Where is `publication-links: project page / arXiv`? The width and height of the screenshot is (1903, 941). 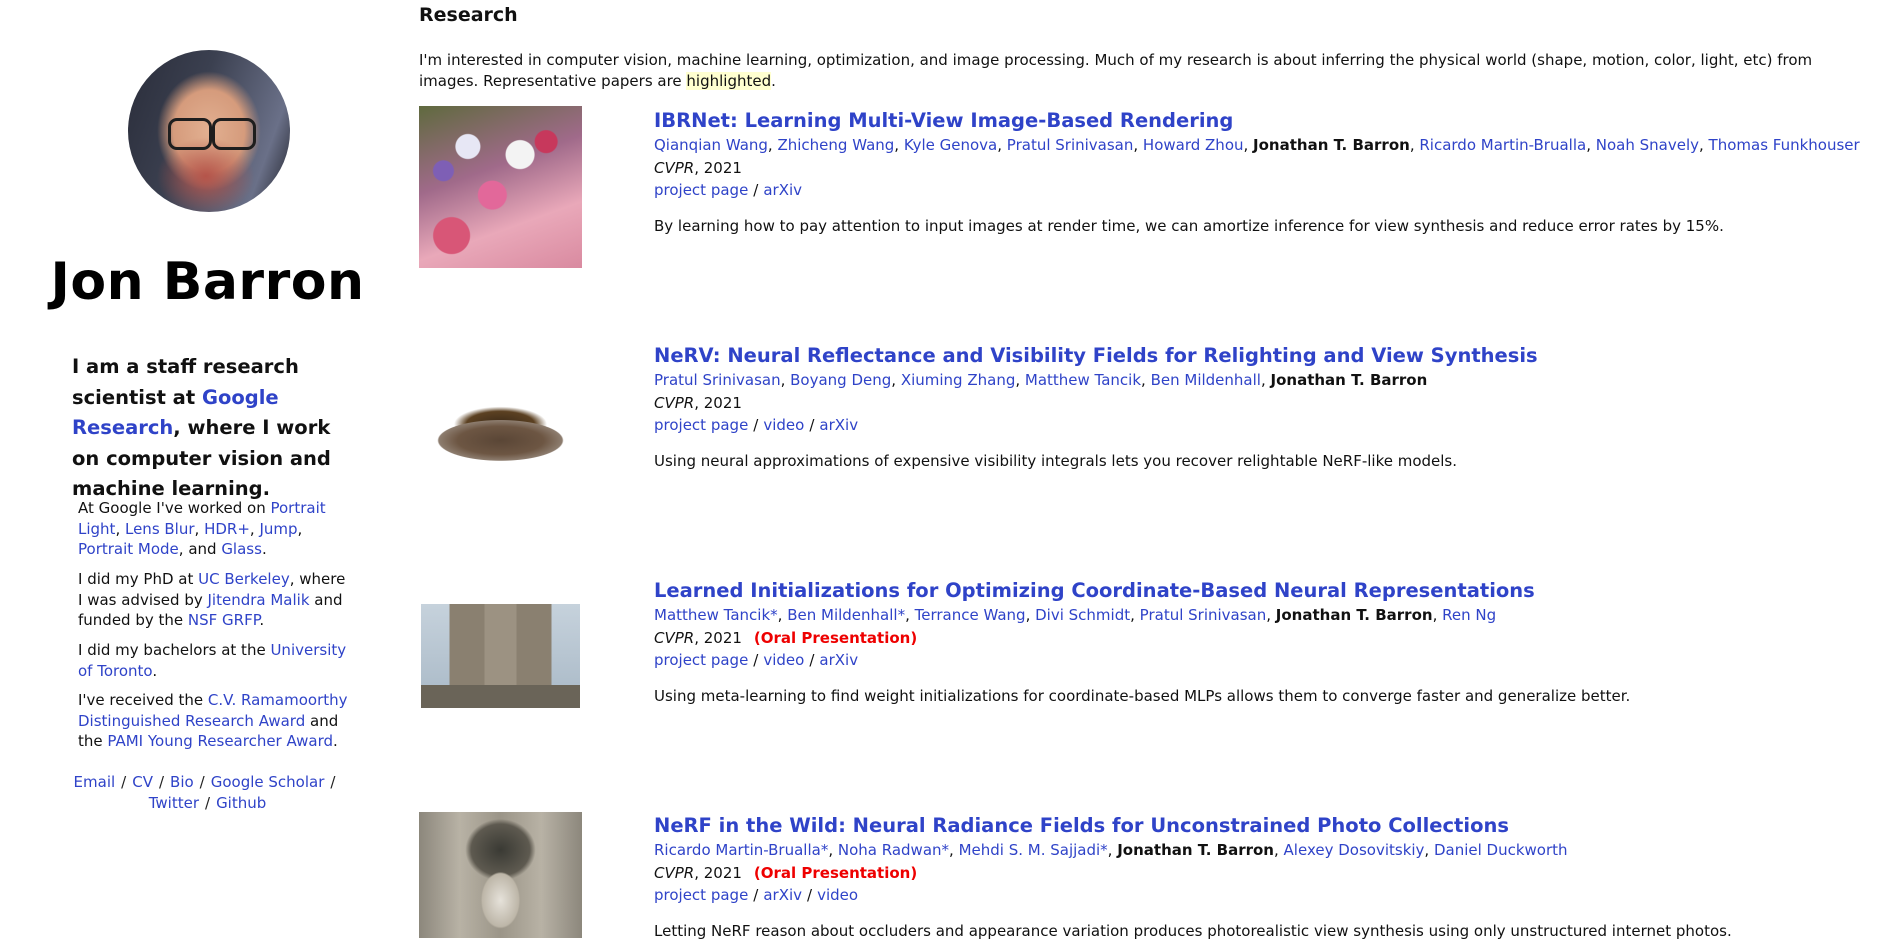 publication-links: project page / arXiv is located at coordinates (728, 190).